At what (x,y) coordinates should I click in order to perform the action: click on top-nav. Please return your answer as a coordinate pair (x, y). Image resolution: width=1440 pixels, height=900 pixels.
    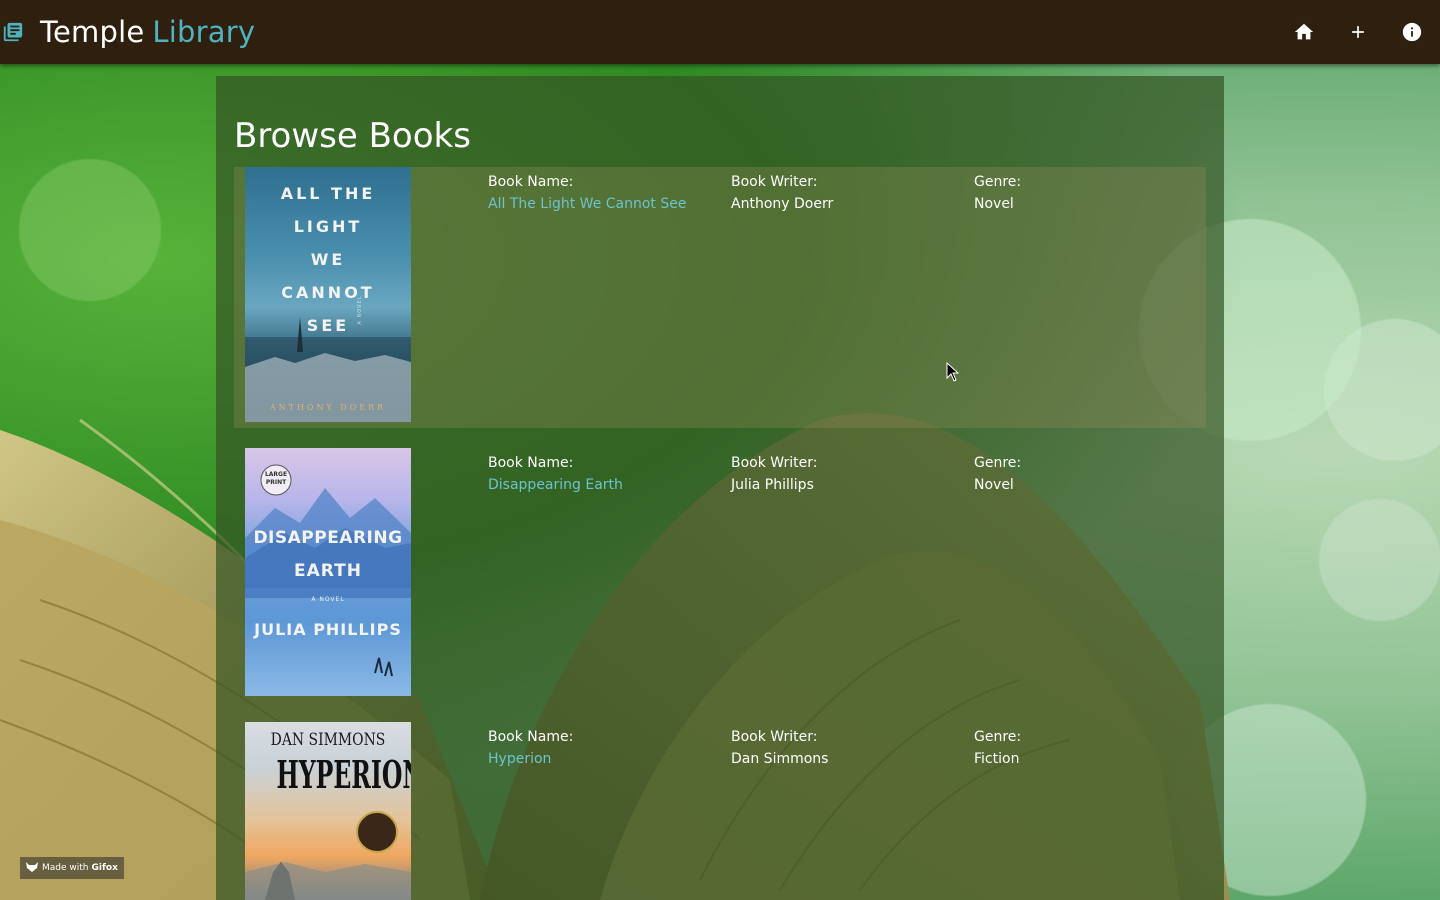
    Looking at the image, I should click on (1343, 32).